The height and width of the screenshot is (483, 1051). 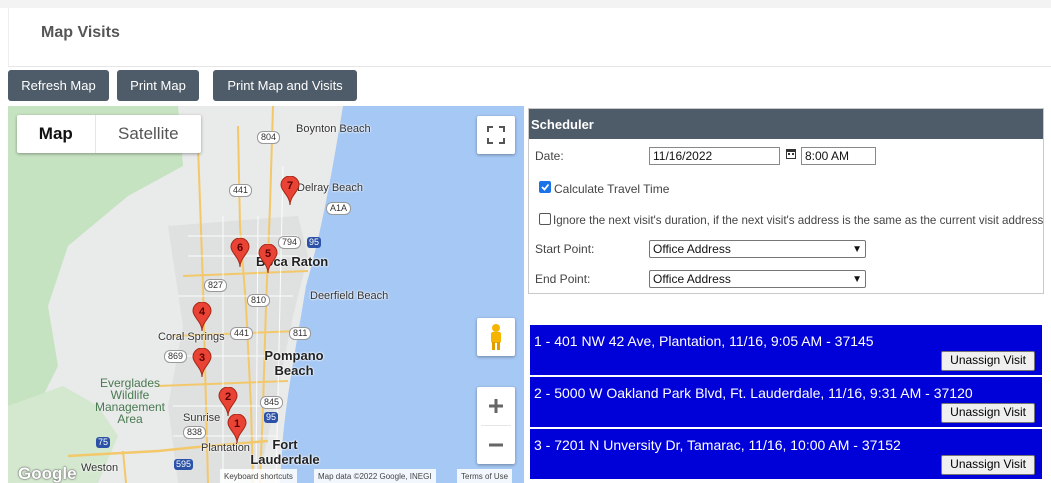 I want to click on refresh-map-button: Refresh Map, so click(x=58, y=85).